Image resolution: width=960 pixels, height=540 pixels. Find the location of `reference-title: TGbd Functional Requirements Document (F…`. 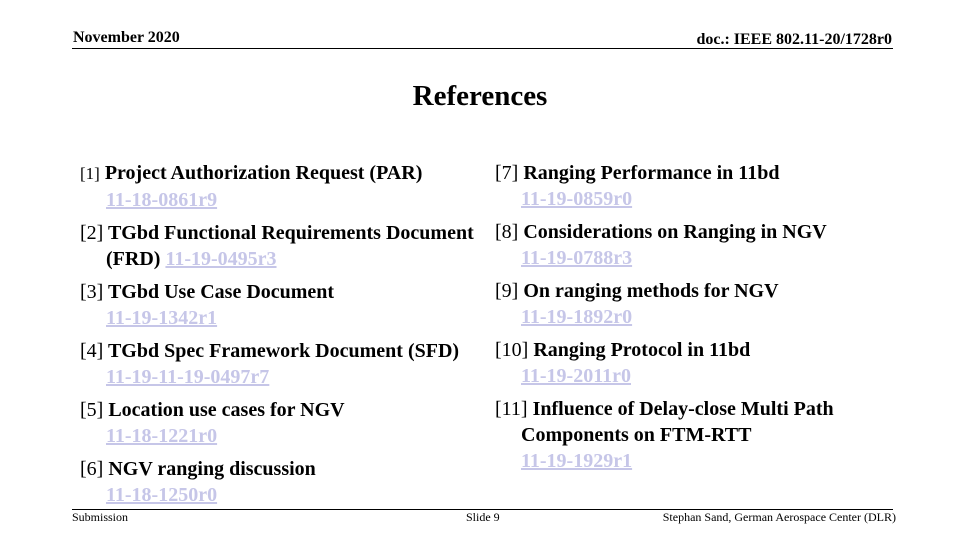

reference-title: TGbd Functional Requirements Document (F… is located at coordinates (290, 246).